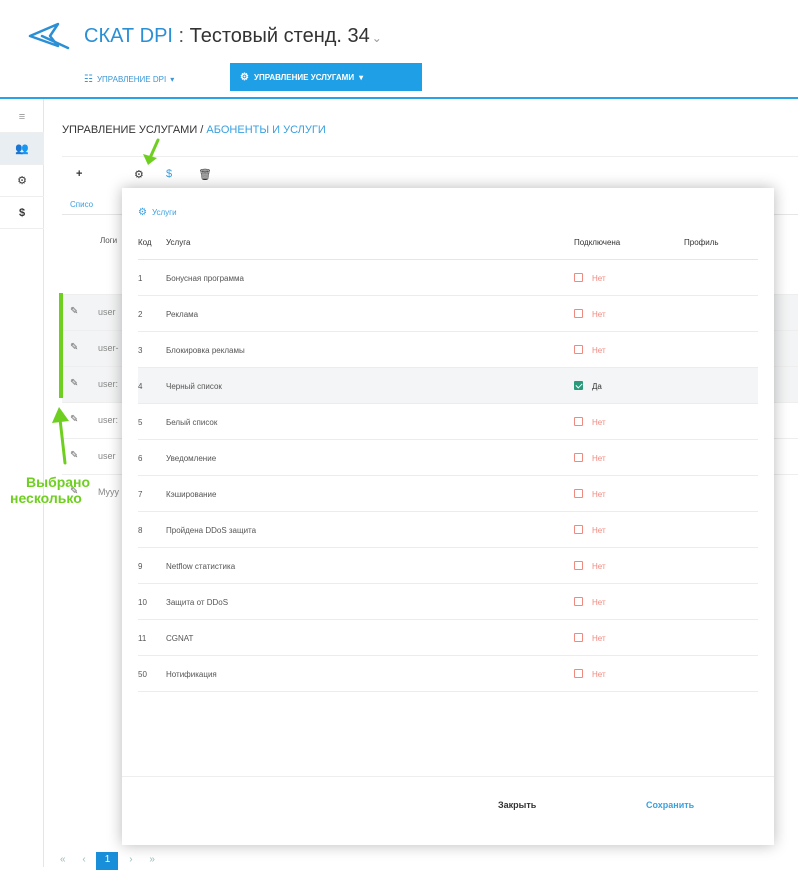 Image resolution: width=798 pixels, height=870 pixels. What do you see at coordinates (197, 602) in the screenshot?
I see `service-name: Защита от DDoS` at bounding box center [197, 602].